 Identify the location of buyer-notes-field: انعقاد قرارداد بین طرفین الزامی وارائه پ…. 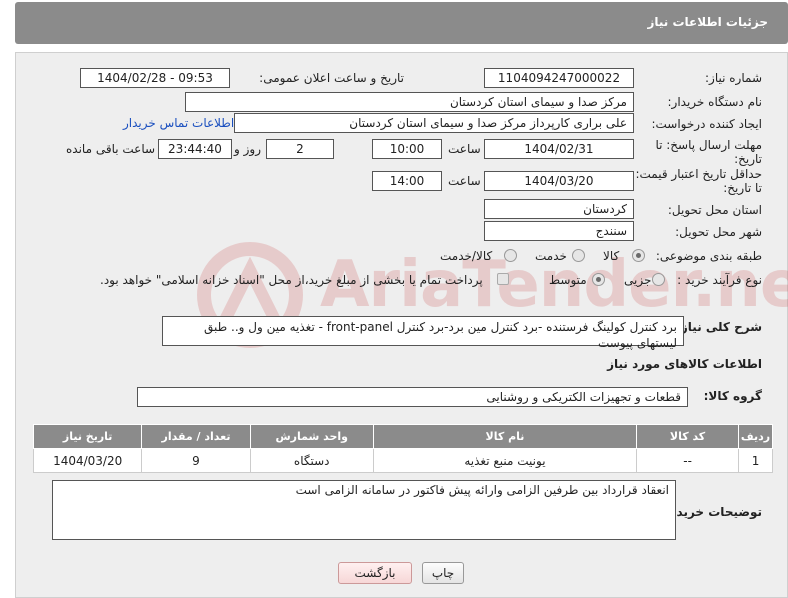
(364, 510).